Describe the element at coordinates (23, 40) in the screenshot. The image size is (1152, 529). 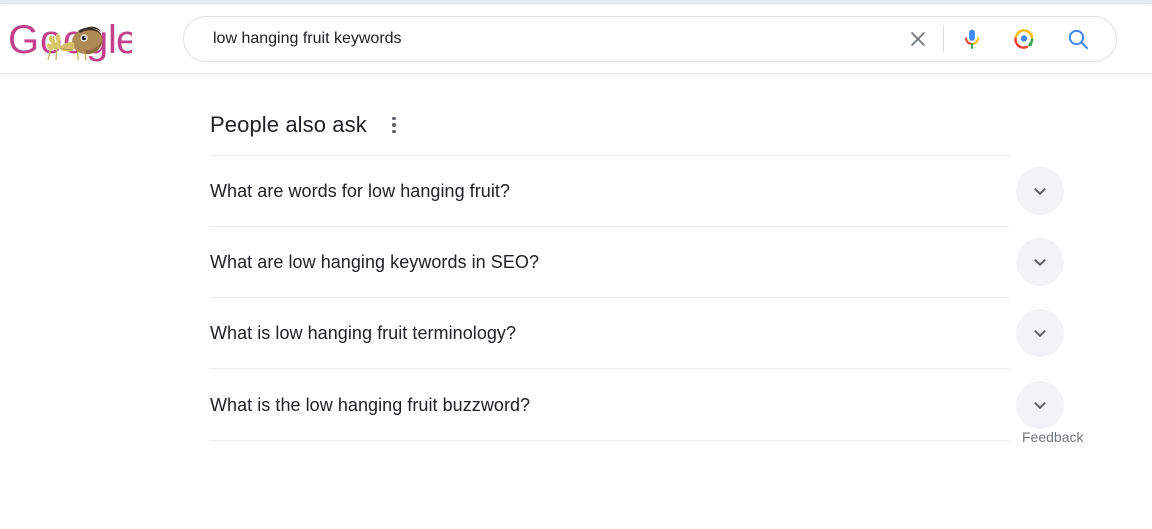
I see `svg-text: G` at that location.